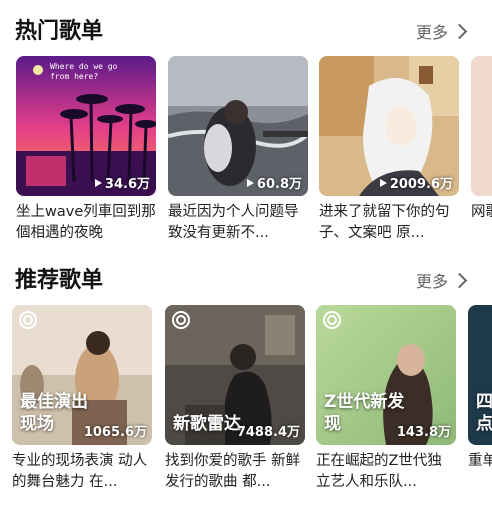 Image resolution: width=492 pixels, height=505 pixels. I want to click on playlist-cover: 60.8万, so click(238, 126).